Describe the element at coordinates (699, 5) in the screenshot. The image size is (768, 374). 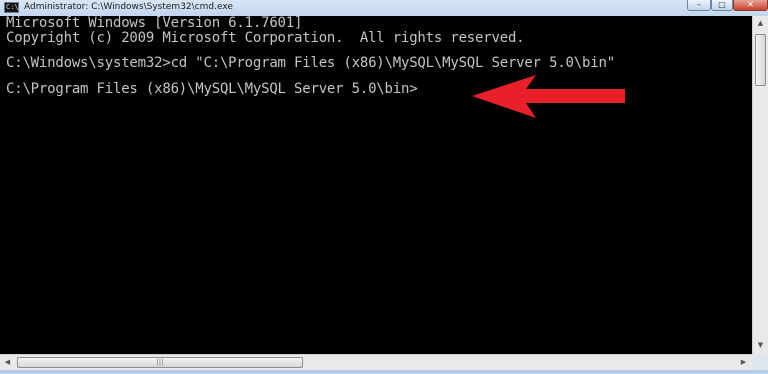
I see `minimize-button: –` at that location.